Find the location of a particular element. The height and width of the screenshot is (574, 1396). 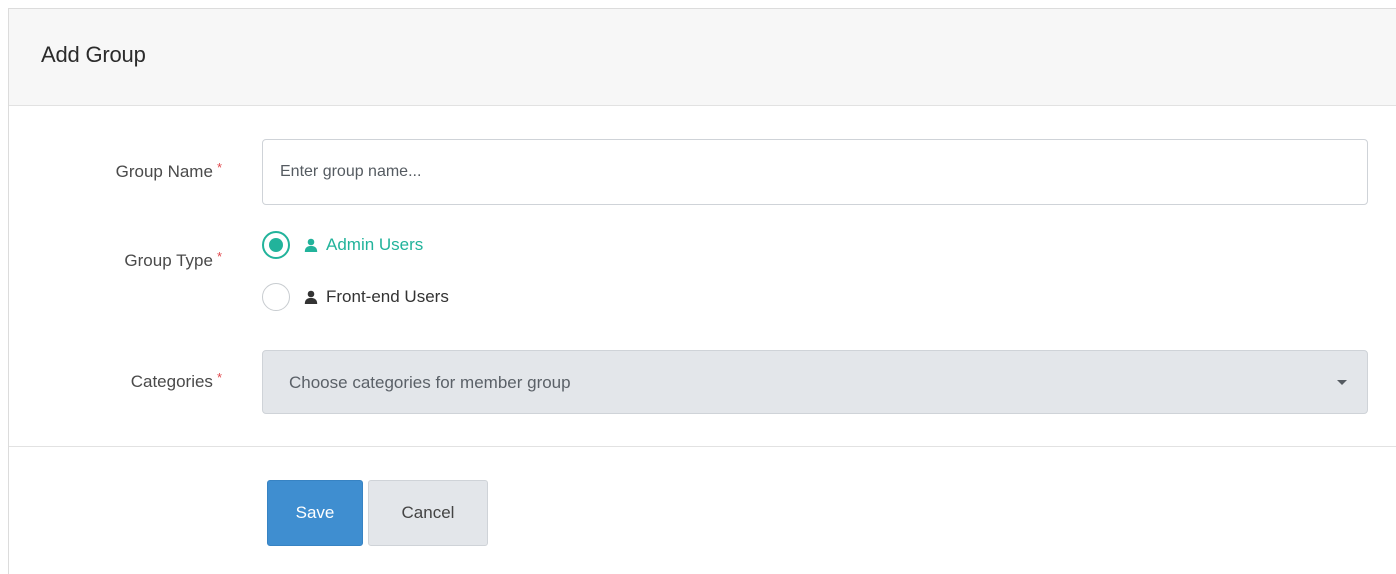

radio-option-admin-users: Admin Users is located at coordinates (342, 245).